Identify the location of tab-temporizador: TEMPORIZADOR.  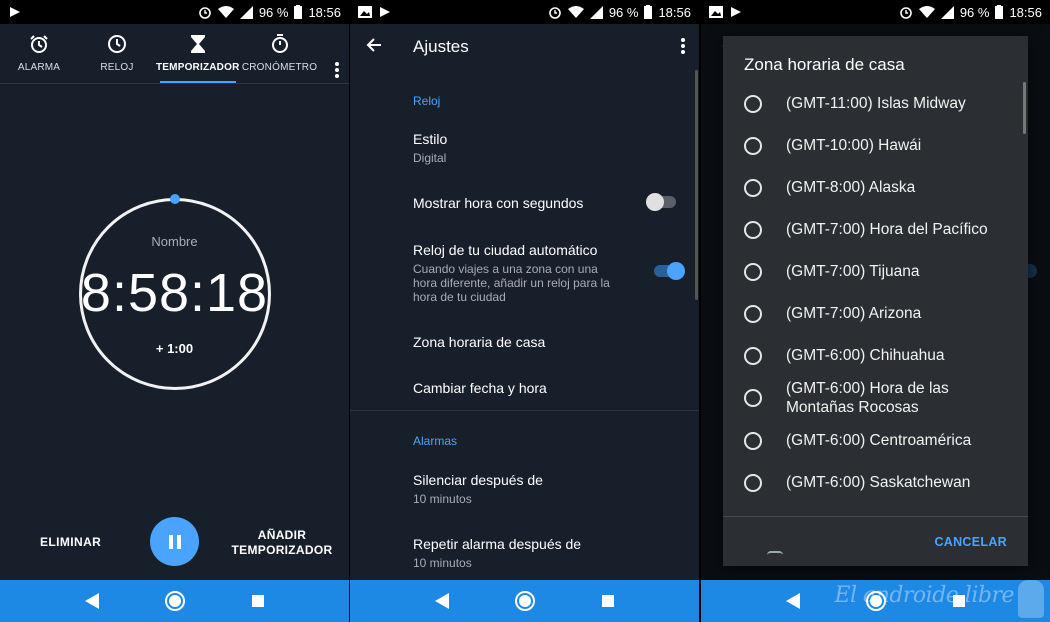
(198, 53).